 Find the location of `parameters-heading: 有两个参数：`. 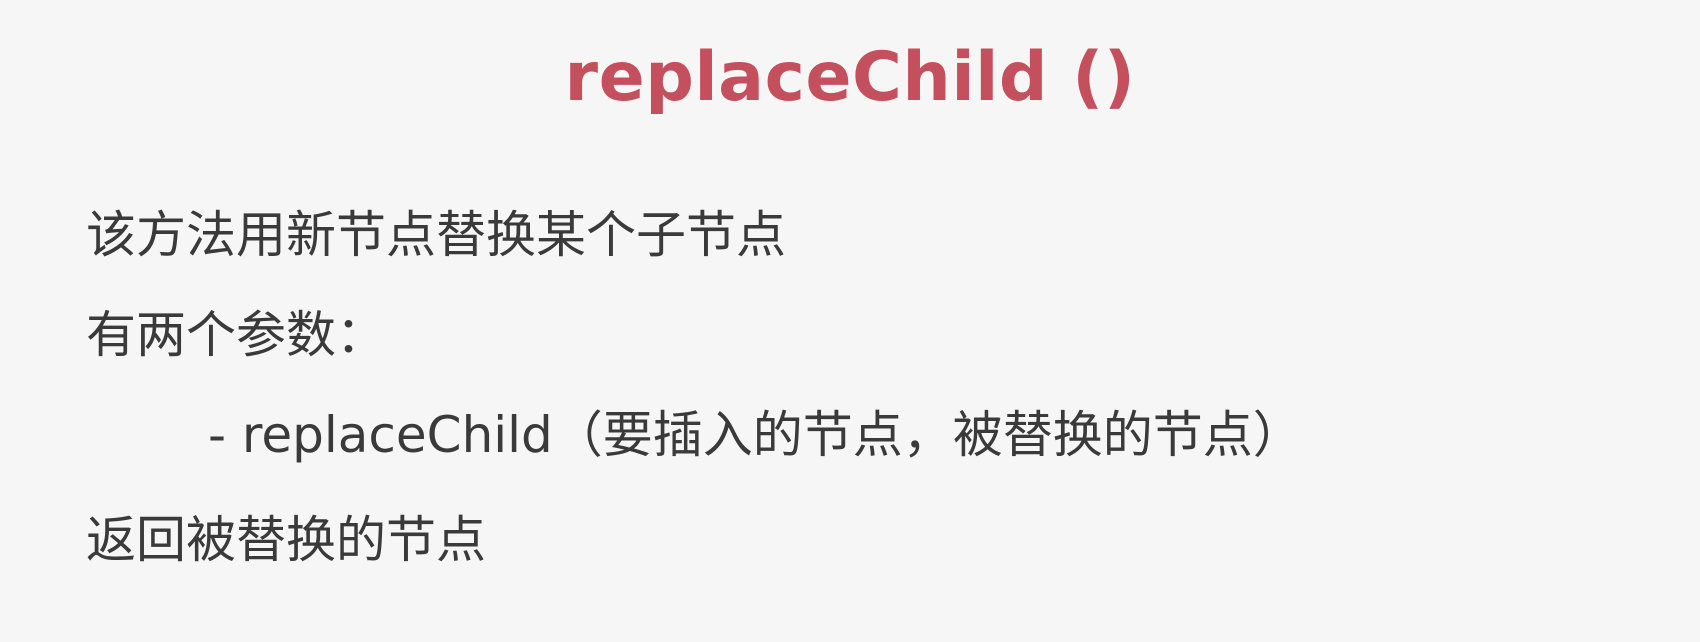

parameters-heading: 有两个参数： is located at coordinates (236, 335).